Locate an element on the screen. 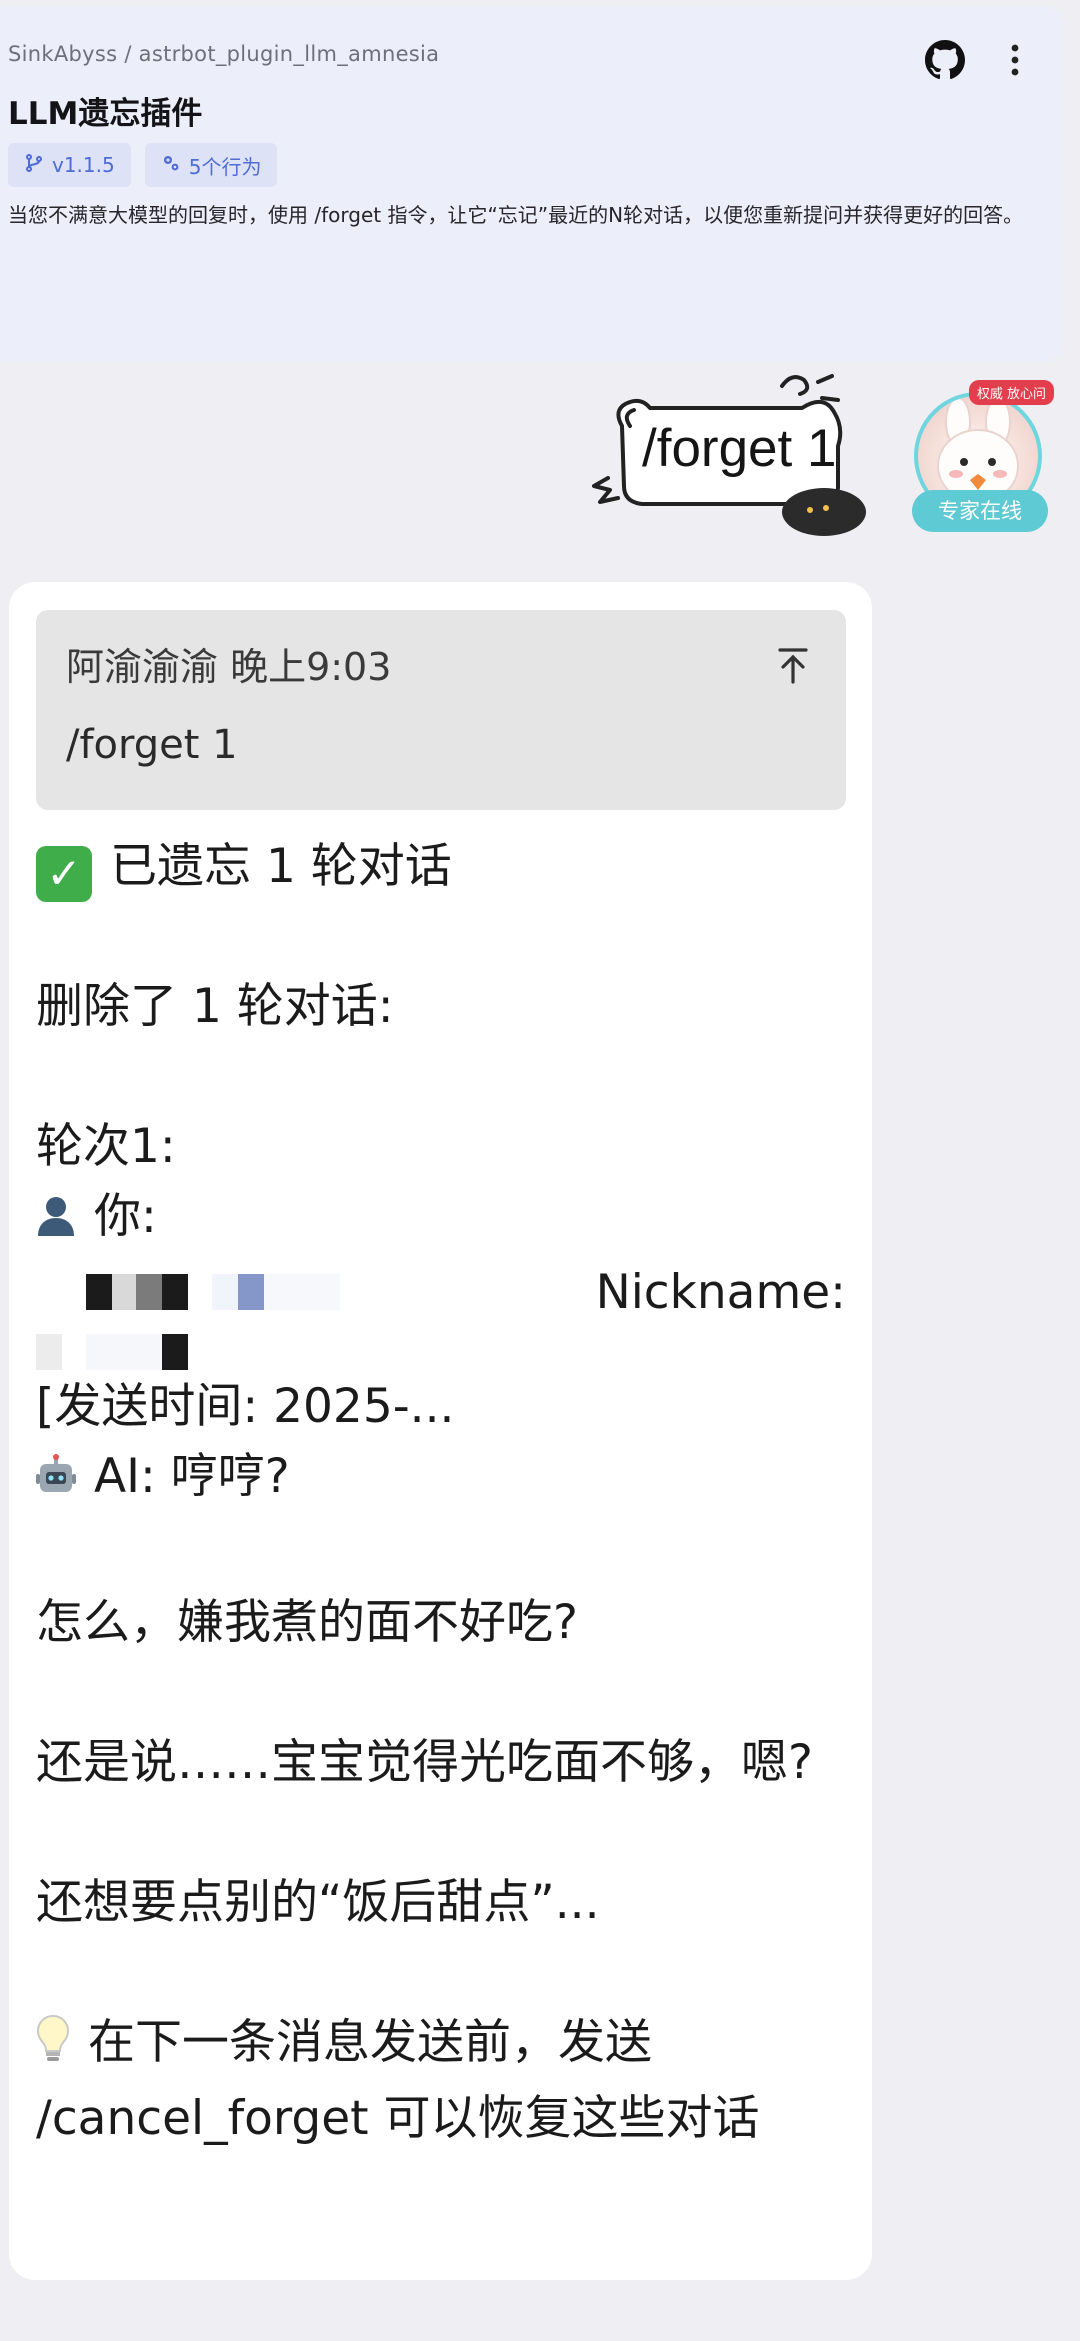 The image size is (1080, 2341). nickname-label: Nickname: is located at coordinates (720, 1292).